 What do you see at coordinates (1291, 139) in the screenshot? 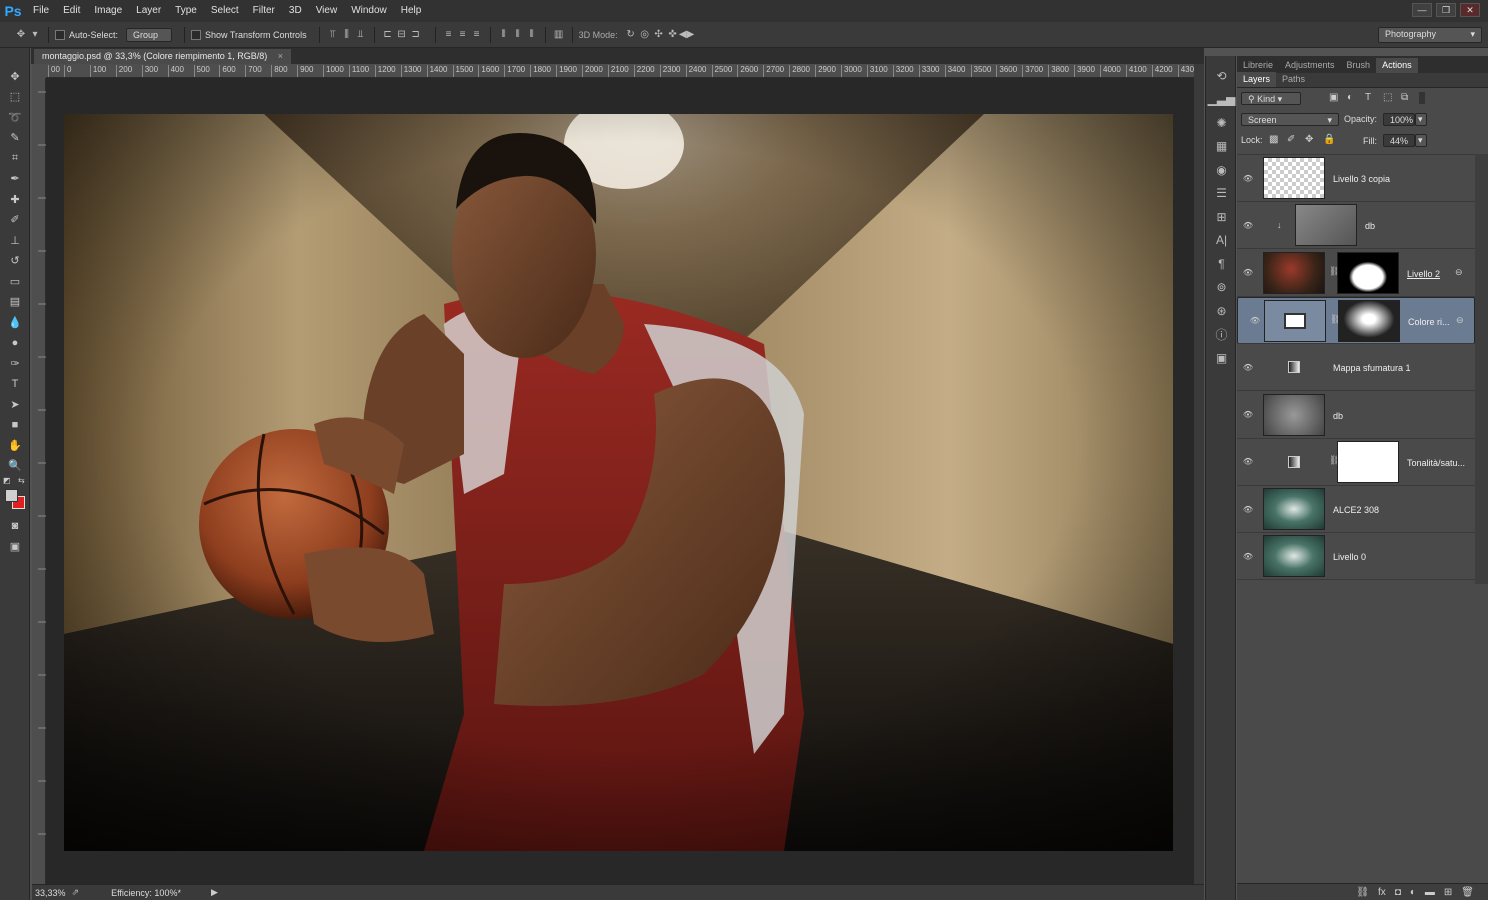
I see `lock-pixels-icon: ✐` at bounding box center [1291, 139].